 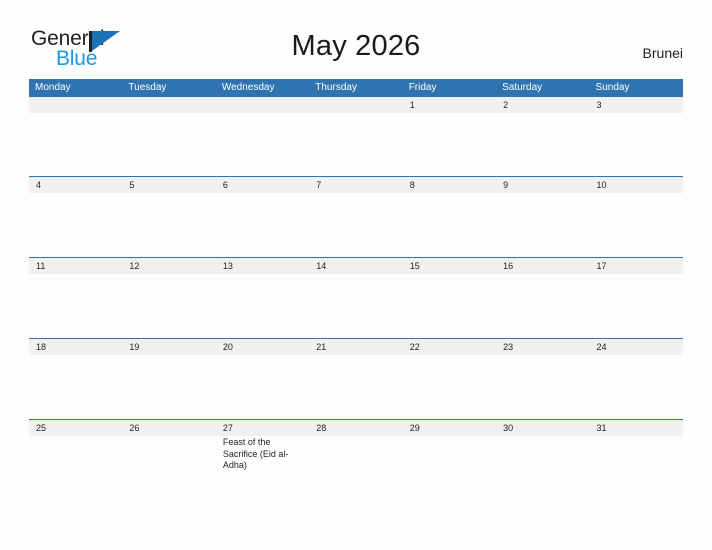 I want to click on day-number: 15, so click(x=449, y=266).